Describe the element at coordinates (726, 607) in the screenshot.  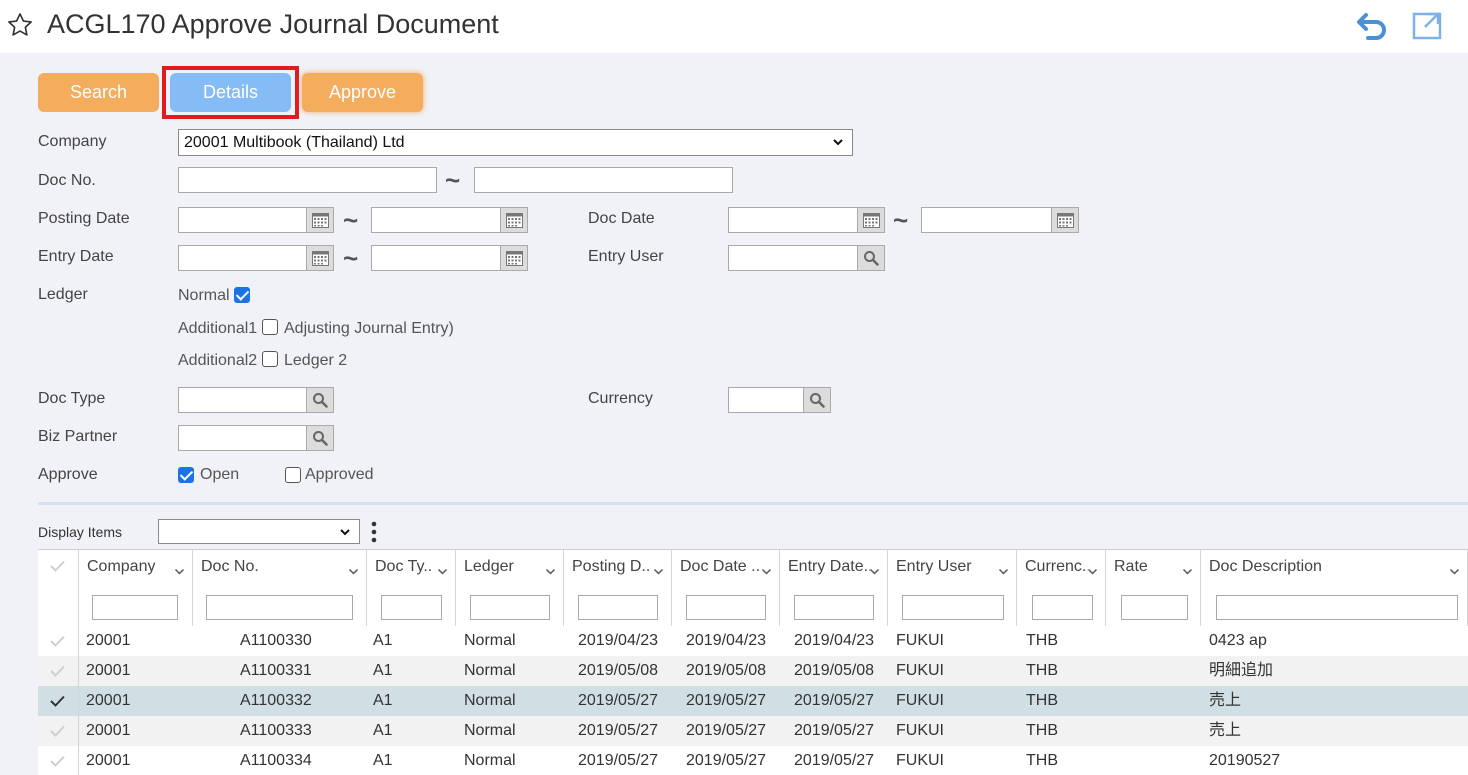
I see `filter-input-doc-date` at that location.